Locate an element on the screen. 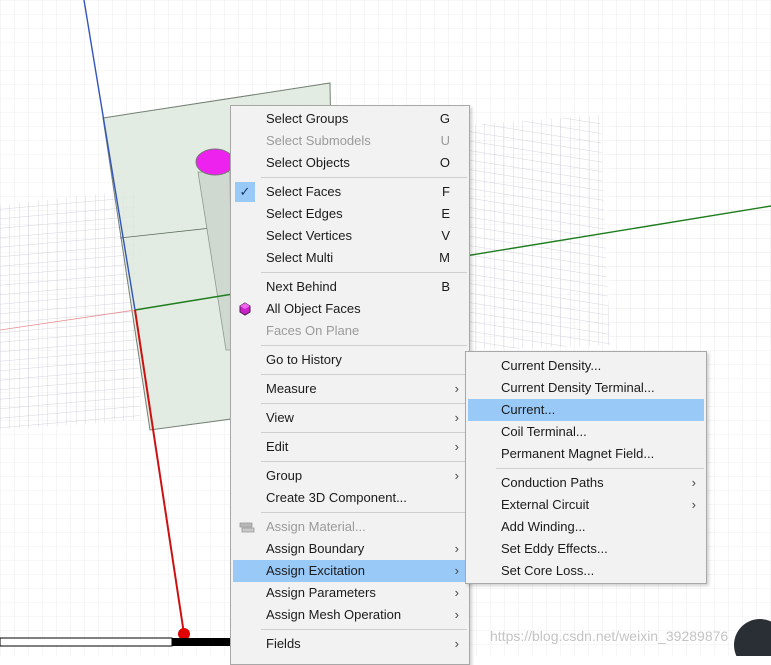 This screenshot has width=771, height=665. menu-item-go-to-history: Go to History is located at coordinates (350, 360).